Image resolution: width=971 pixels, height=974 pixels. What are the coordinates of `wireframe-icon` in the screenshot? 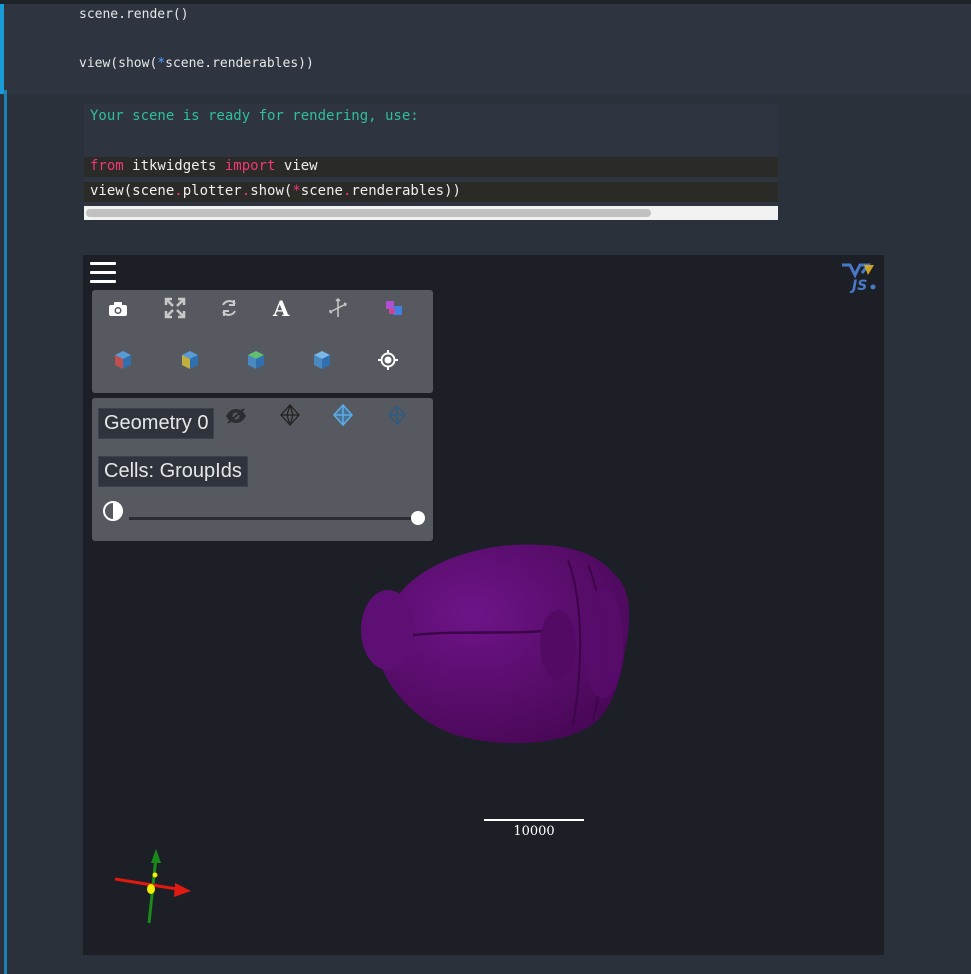 It's located at (397, 415).